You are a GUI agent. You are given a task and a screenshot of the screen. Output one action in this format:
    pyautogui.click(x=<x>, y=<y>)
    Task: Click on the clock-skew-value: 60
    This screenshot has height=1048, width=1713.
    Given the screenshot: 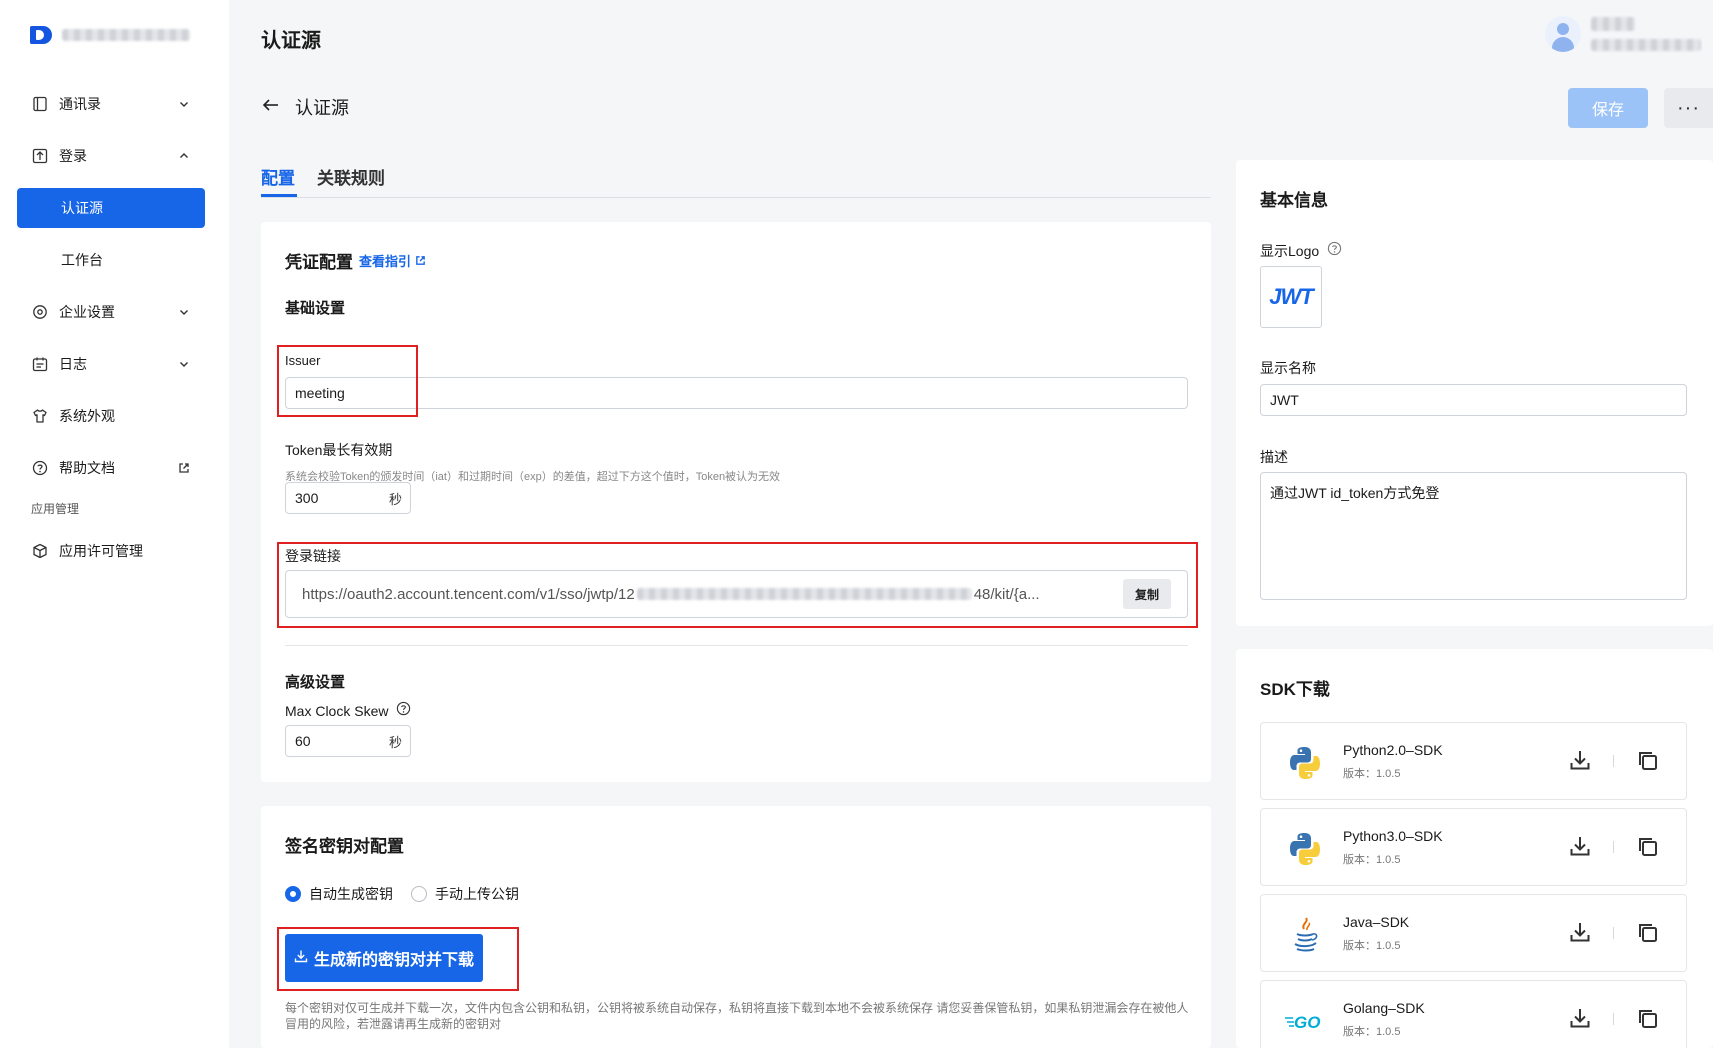 What is the action you would take?
    pyautogui.click(x=303, y=741)
    